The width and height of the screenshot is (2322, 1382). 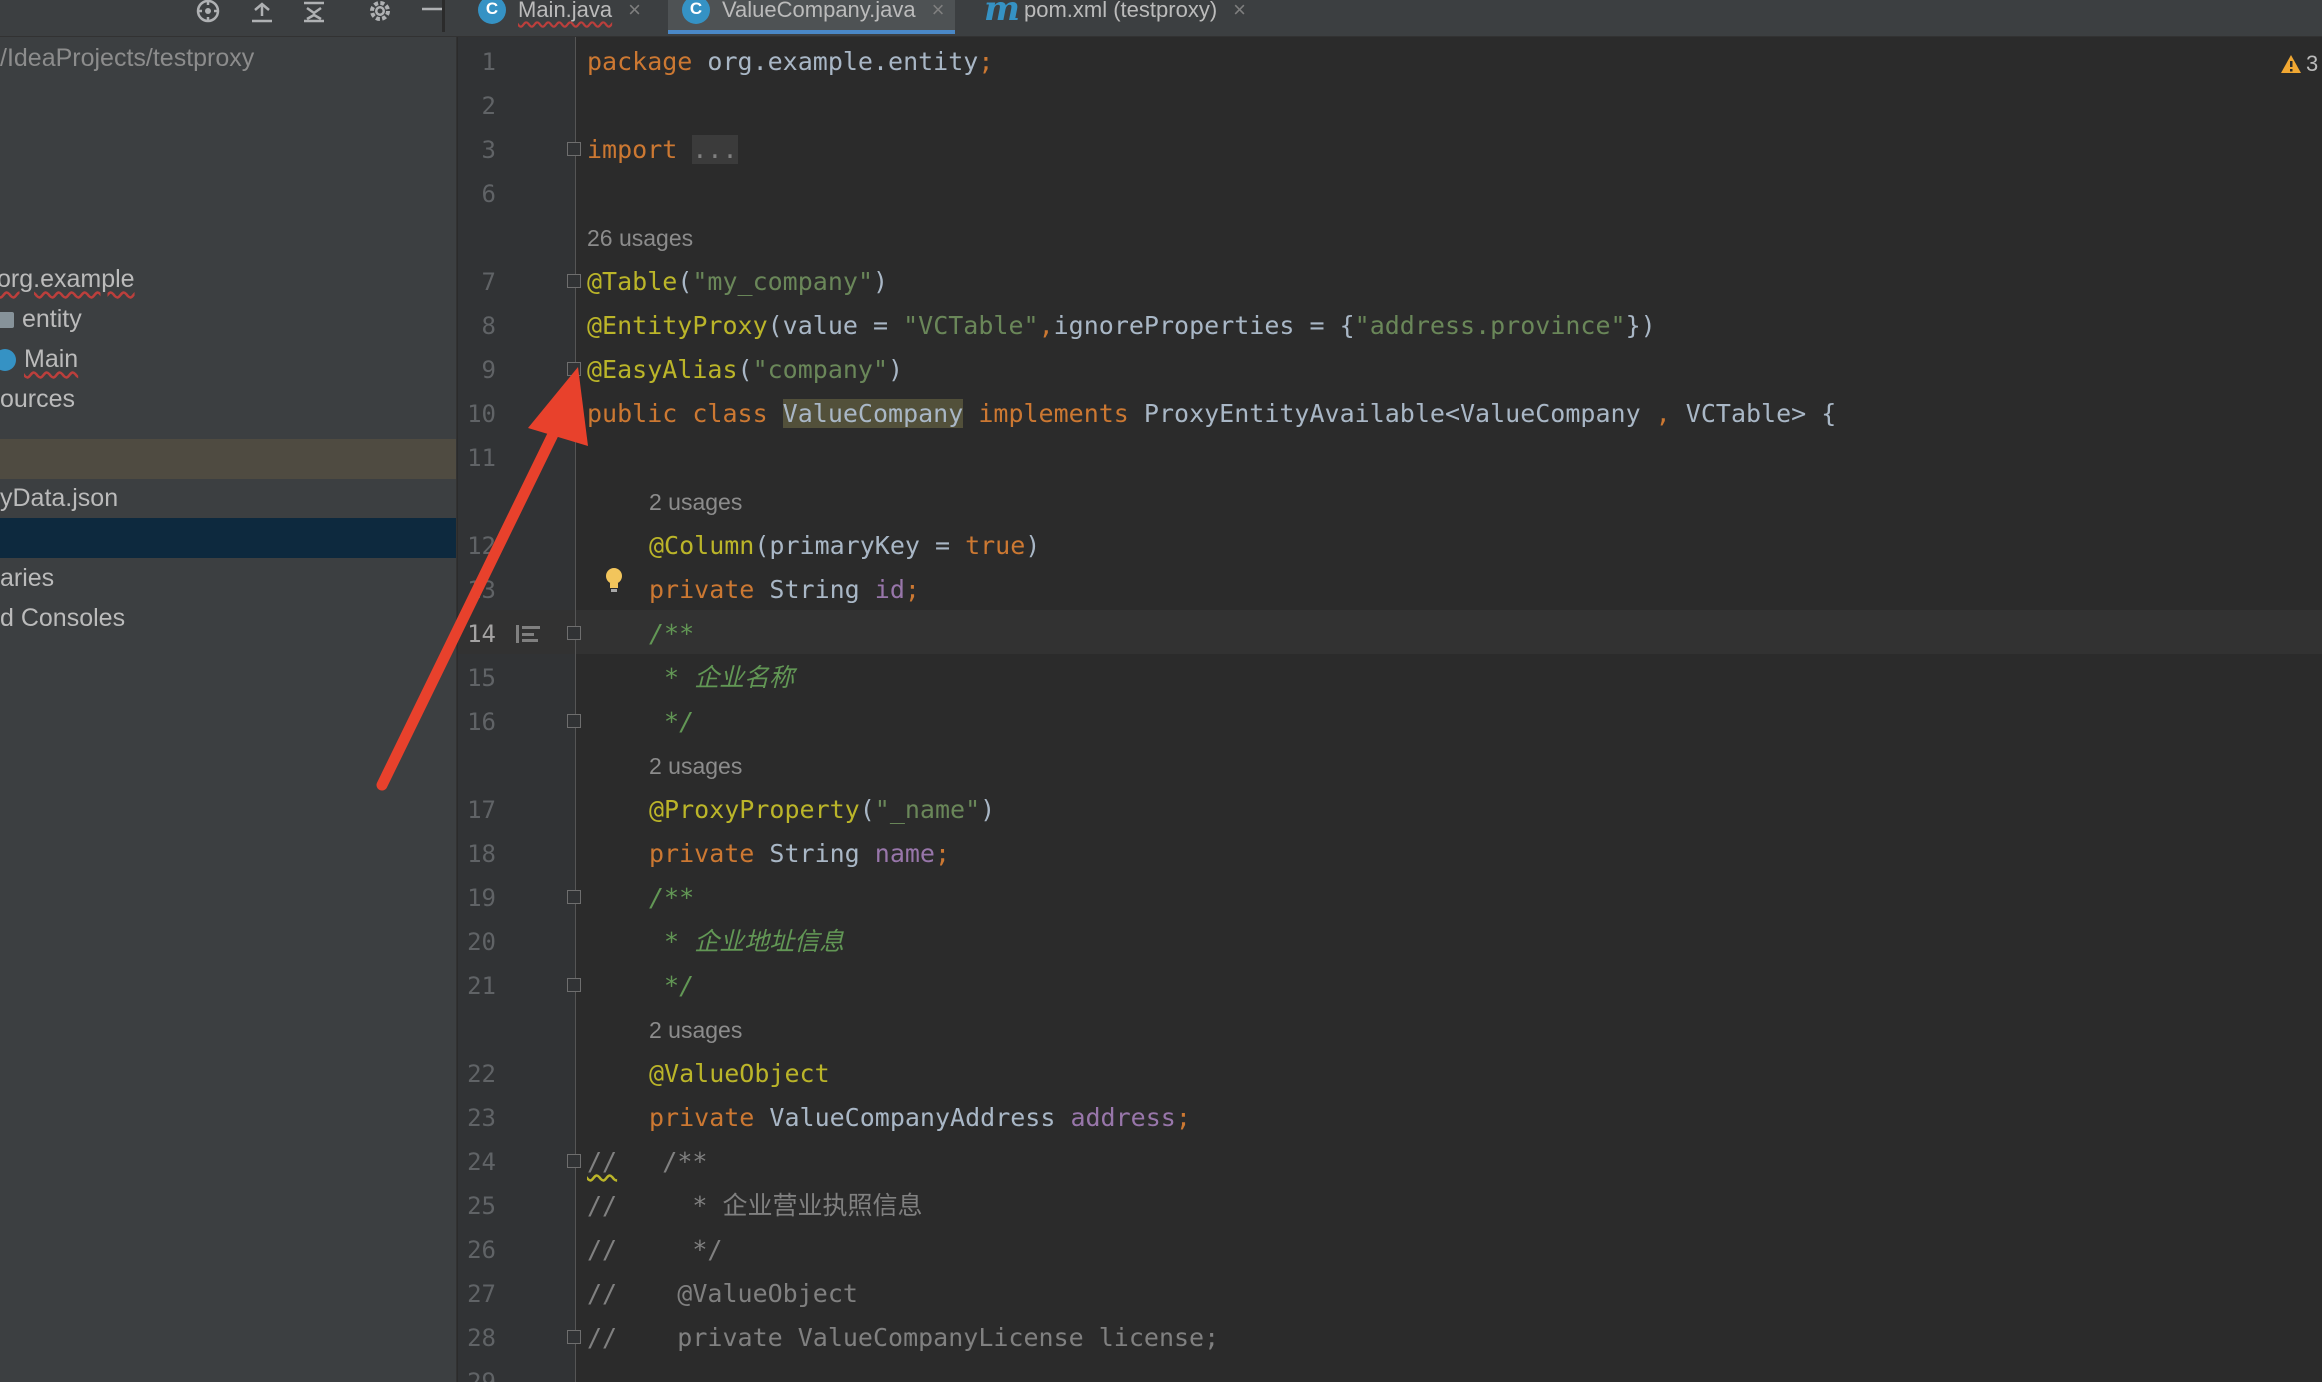 What do you see at coordinates (225, 359) in the screenshot?
I see `tree-item-main: Main` at bounding box center [225, 359].